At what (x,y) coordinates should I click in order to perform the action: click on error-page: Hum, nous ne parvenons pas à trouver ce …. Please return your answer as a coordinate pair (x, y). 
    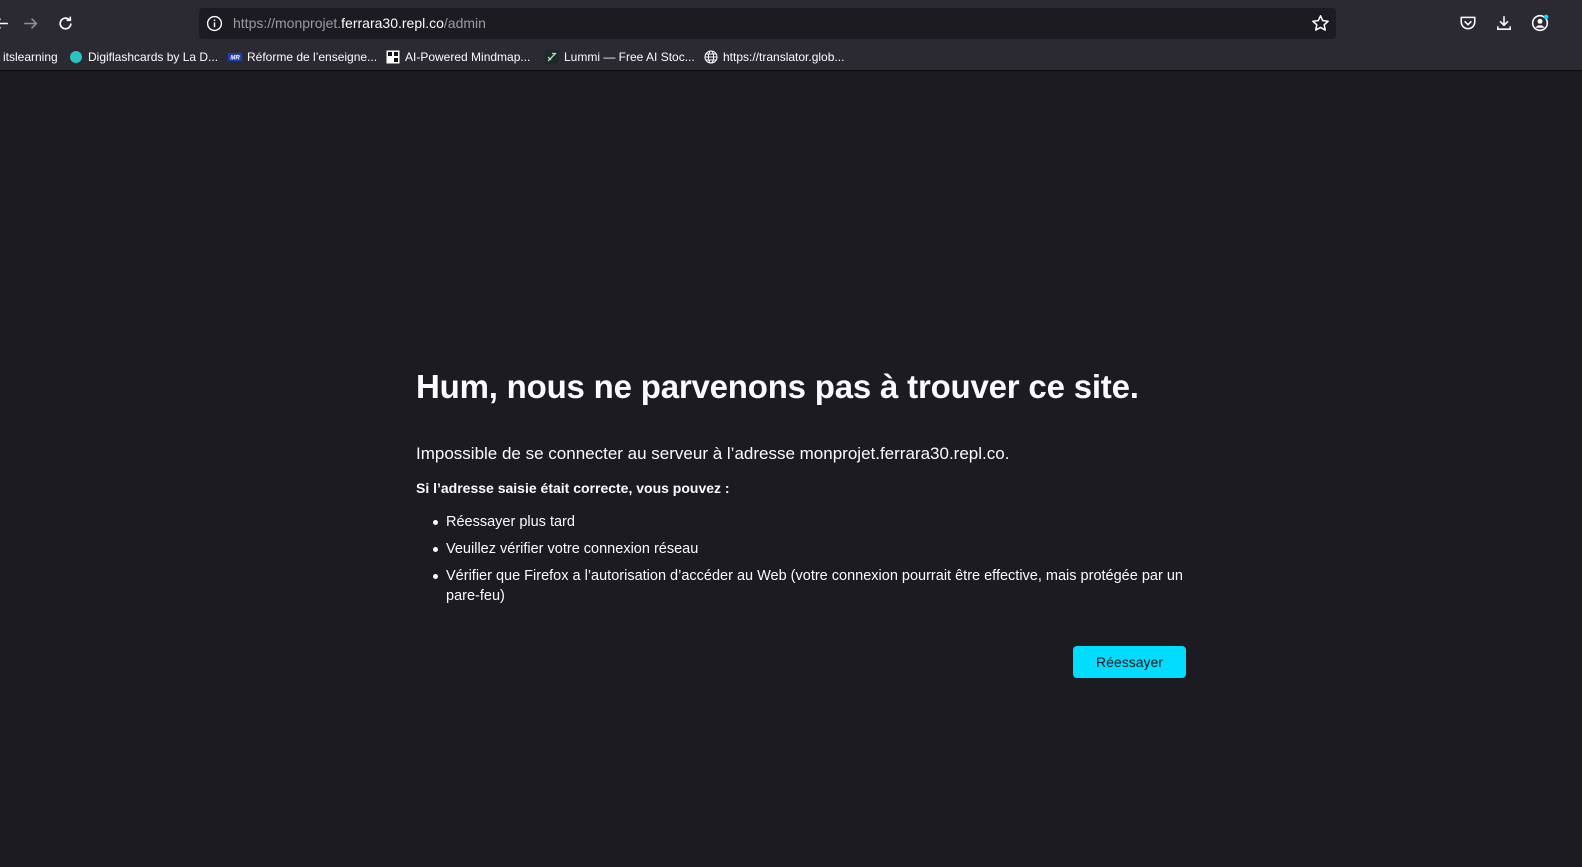
    Looking at the image, I should click on (801, 489).